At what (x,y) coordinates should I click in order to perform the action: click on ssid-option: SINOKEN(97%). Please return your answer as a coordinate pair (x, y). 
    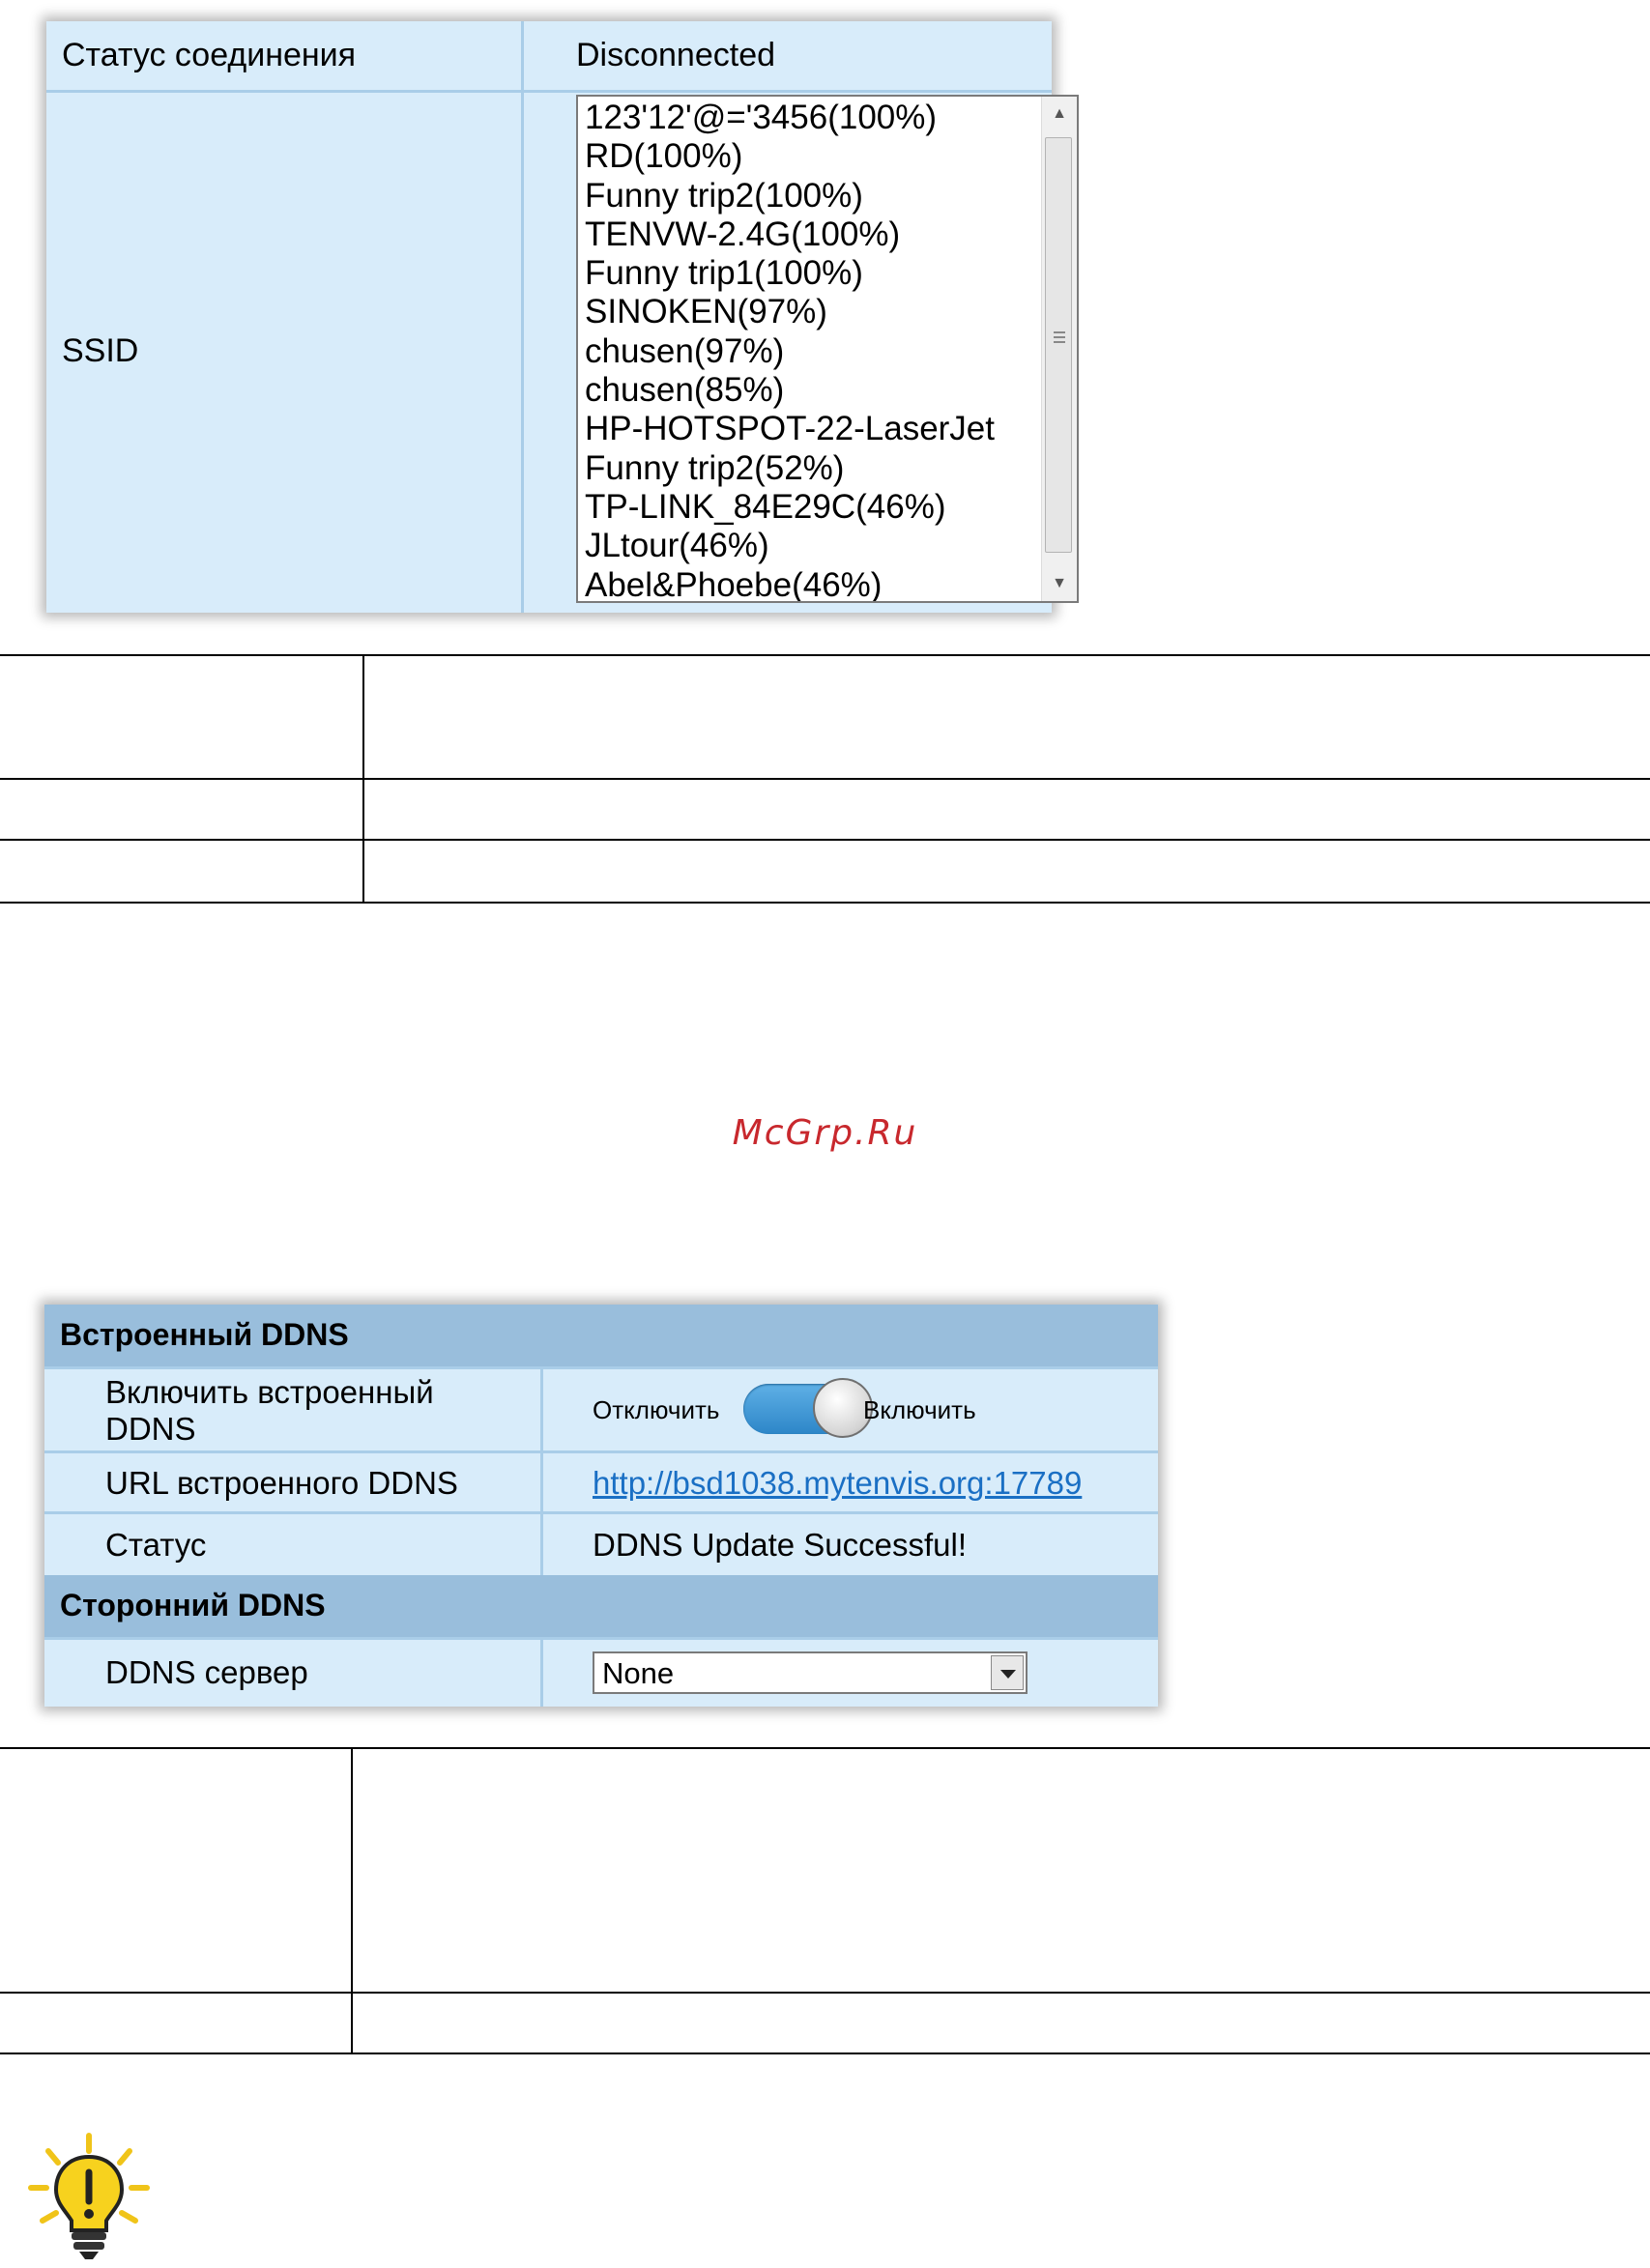
    Looking at the image, I should click on (807, 312).